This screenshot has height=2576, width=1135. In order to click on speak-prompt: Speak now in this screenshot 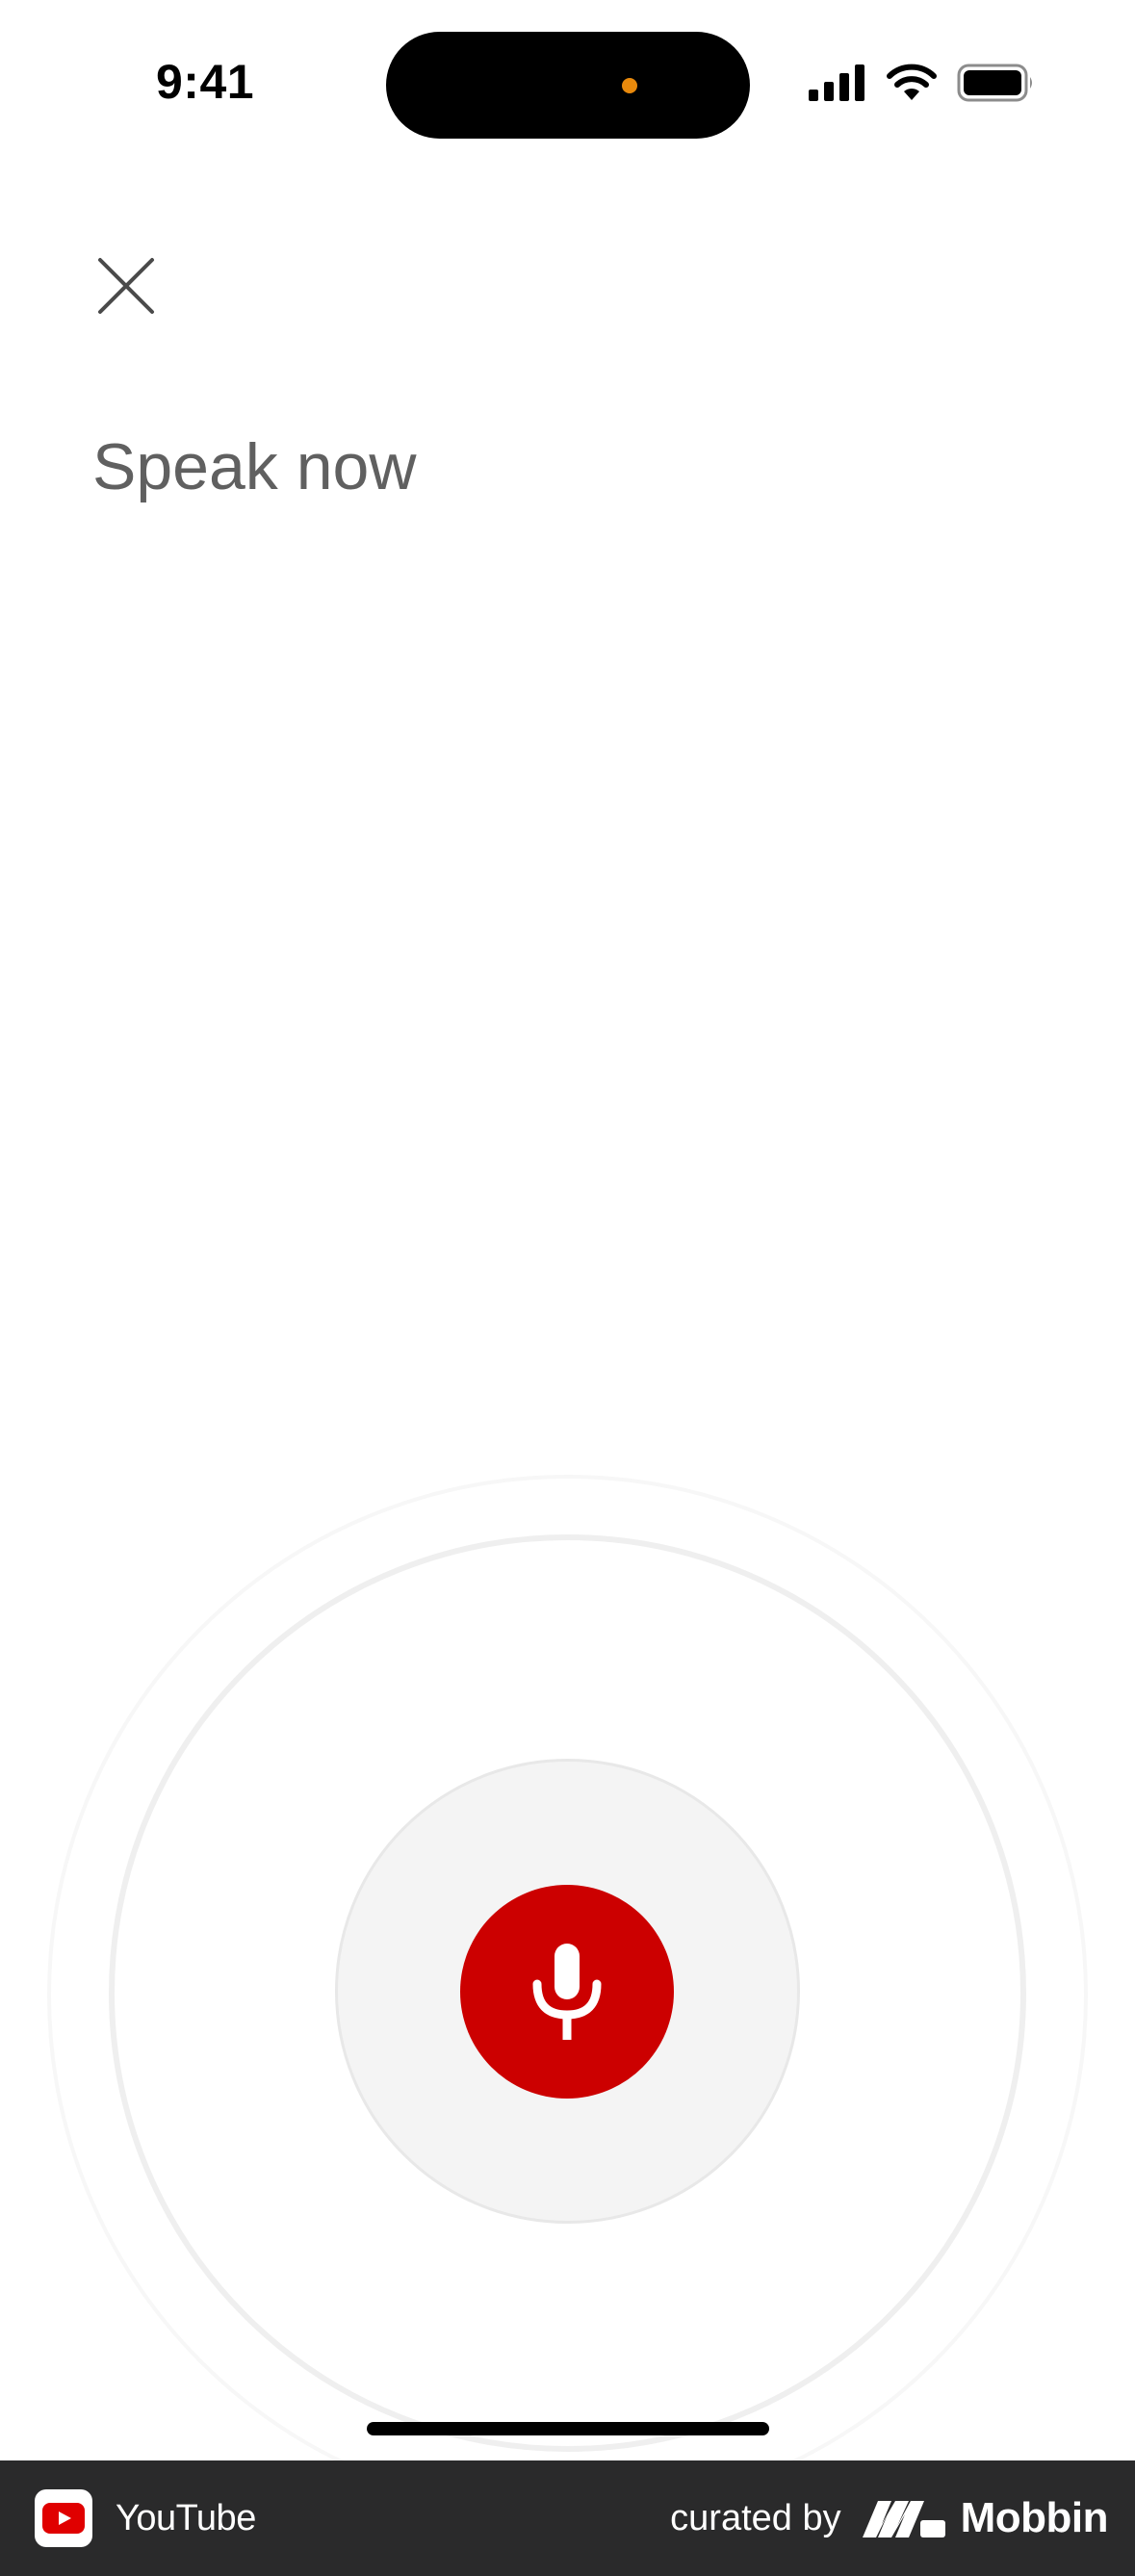, I will do `click(254, 467)`.